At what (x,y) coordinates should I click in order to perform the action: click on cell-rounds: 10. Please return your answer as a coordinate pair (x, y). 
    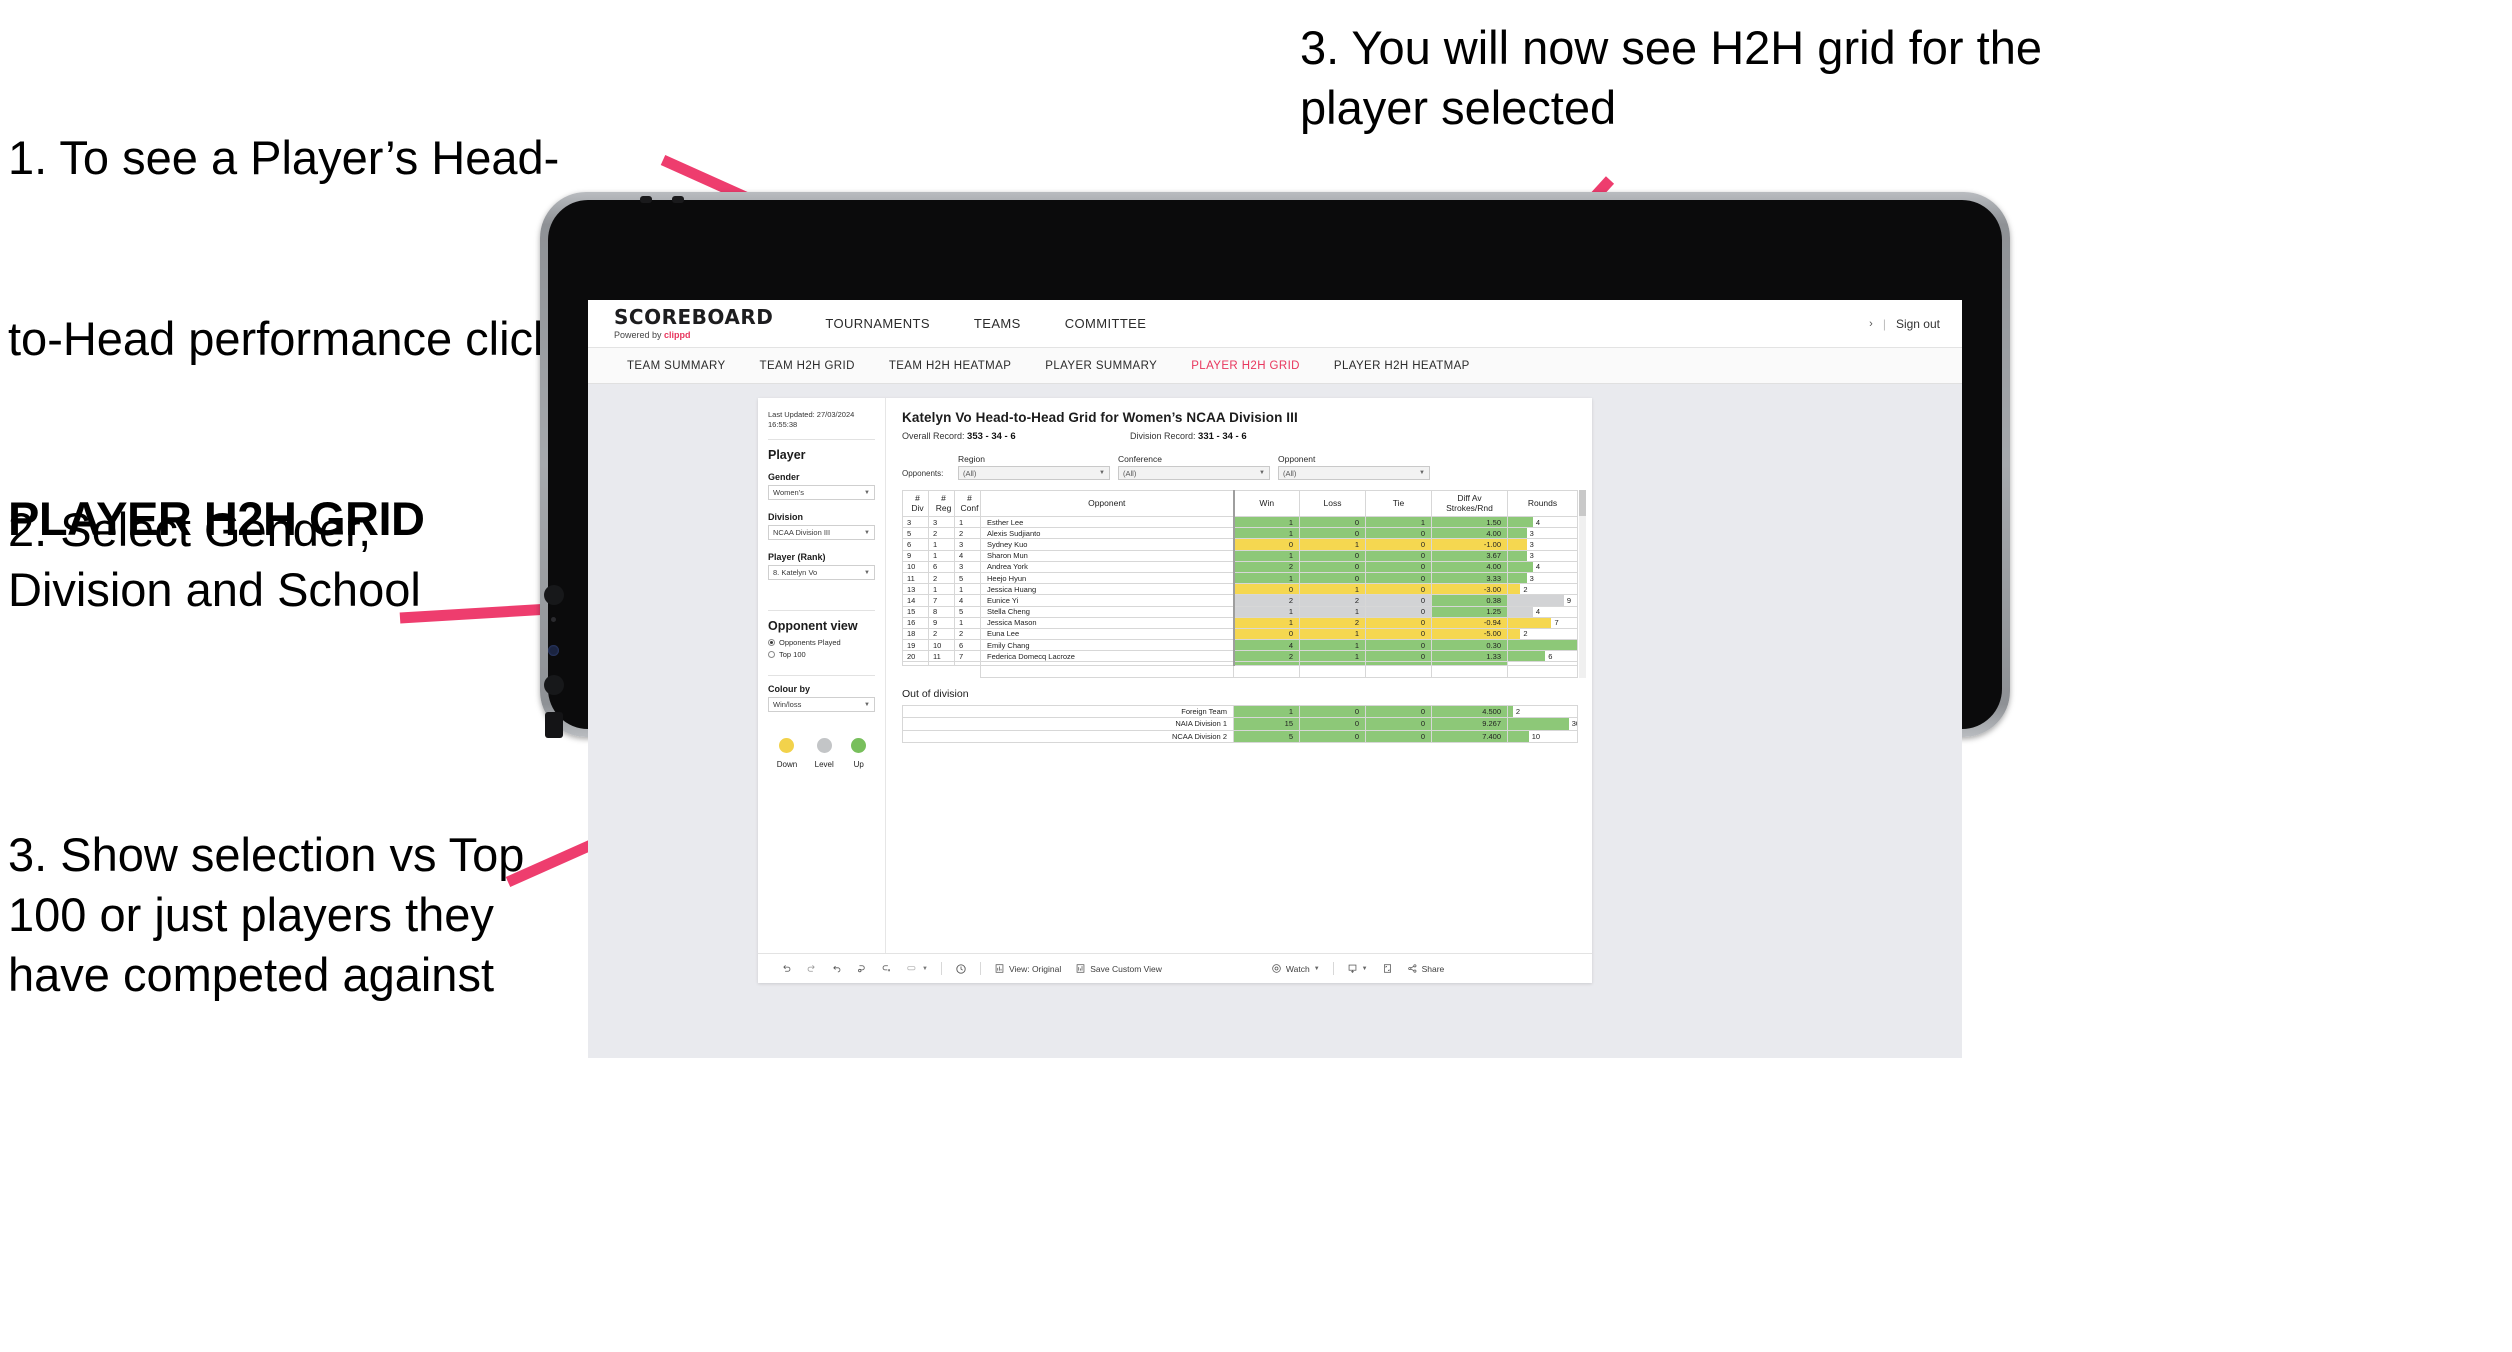
    Looking at the image, I should click on (1542, 736).